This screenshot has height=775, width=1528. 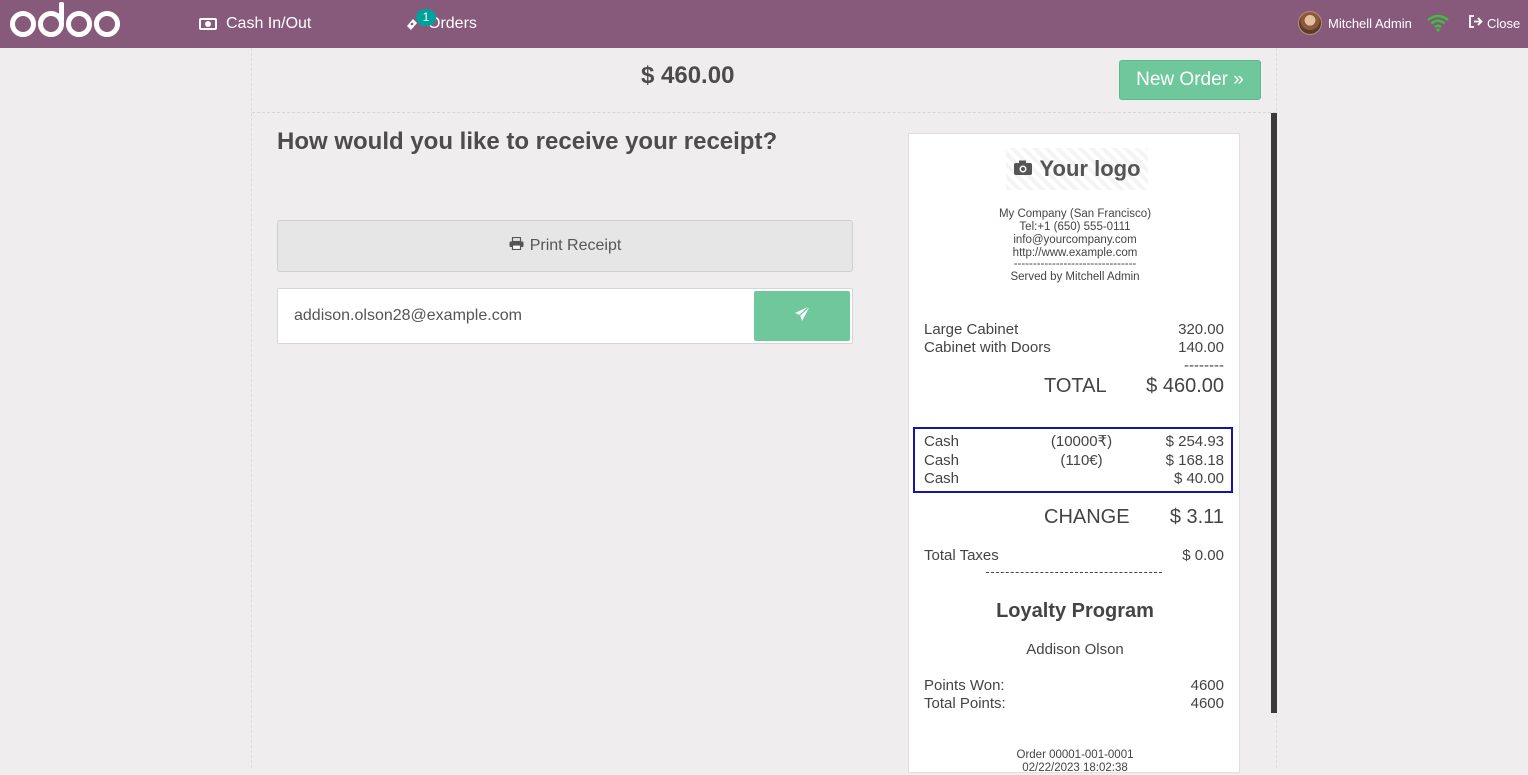 What do you see at coordinates (1075, 227) in the screenshot?
I see `company-phone: Tel:+1 (650) 555-0111` at bounding box center [1075, 227].